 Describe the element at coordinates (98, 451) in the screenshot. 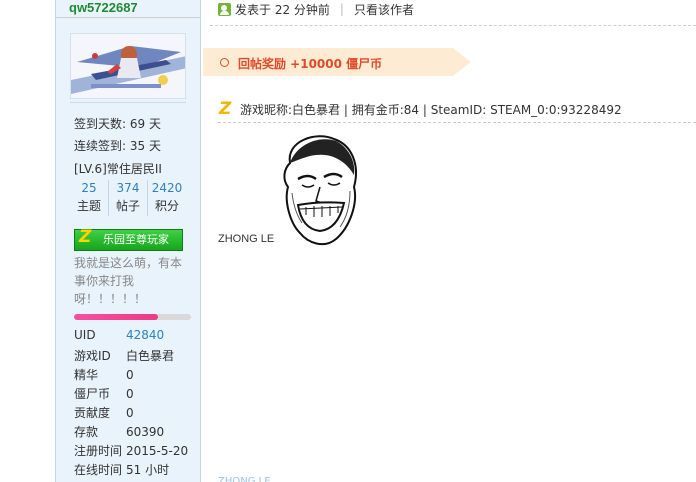

I see `detail-key: 注册时间` at that location.